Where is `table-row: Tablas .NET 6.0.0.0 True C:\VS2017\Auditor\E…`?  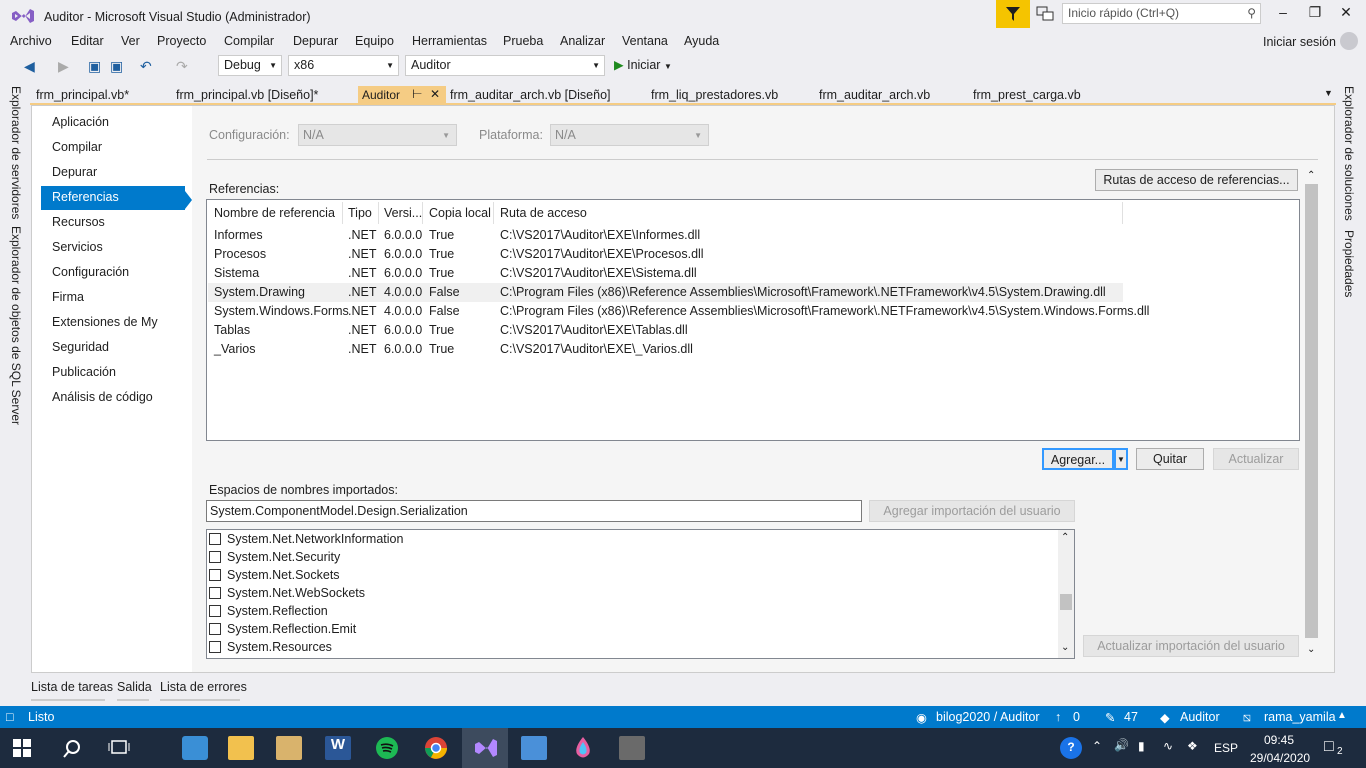 table-row: Tablas .NET 6.0.0.0 True C:\VS2017\Auditor\E… is located at coordinates (665, 330).